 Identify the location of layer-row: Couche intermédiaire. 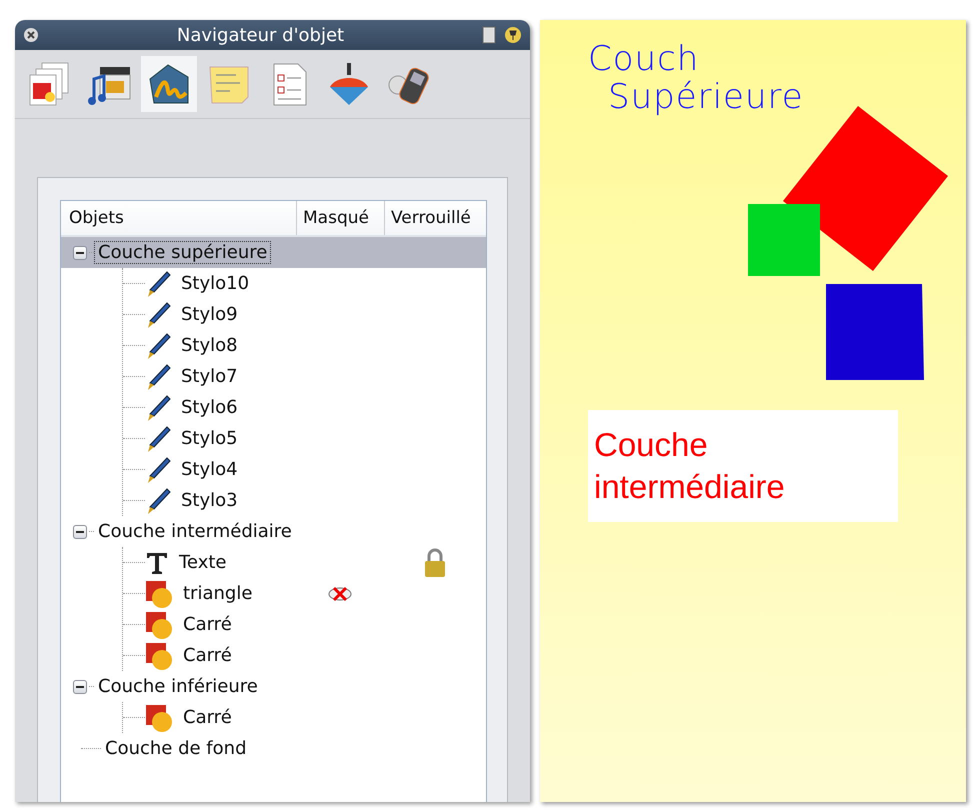
(273, 531).